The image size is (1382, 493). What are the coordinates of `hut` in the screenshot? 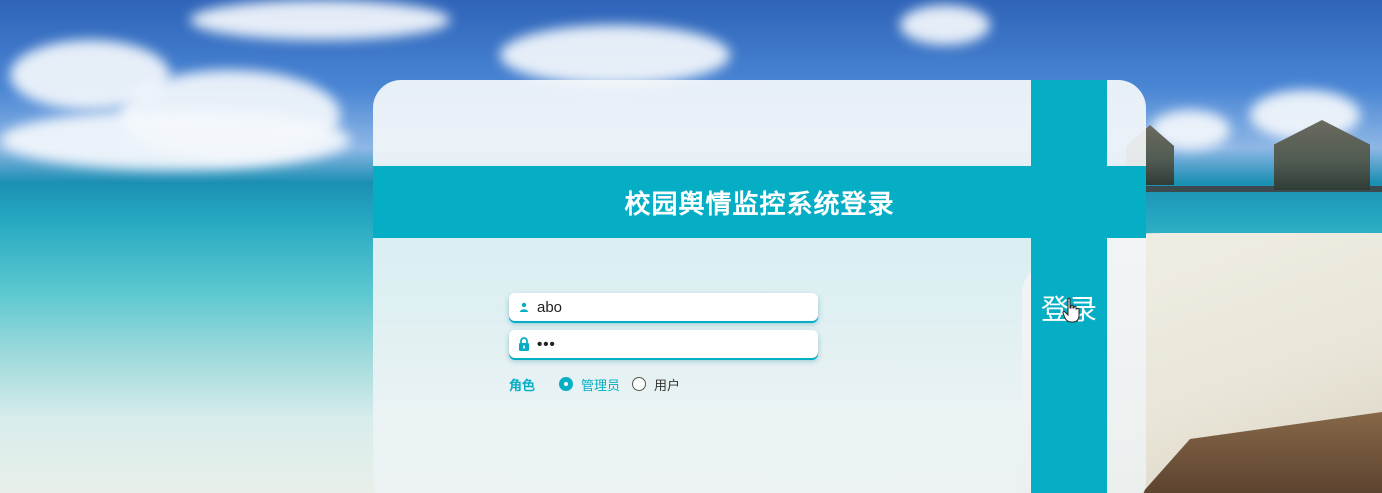 It's located at (1322, 155).